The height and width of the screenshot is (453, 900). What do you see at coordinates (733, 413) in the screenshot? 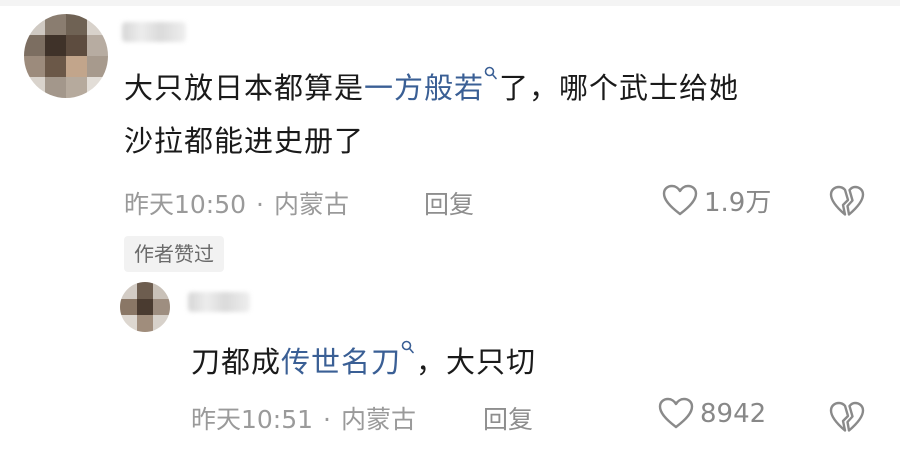
I see `like-count: 8942` at bounding box center [733, 413].